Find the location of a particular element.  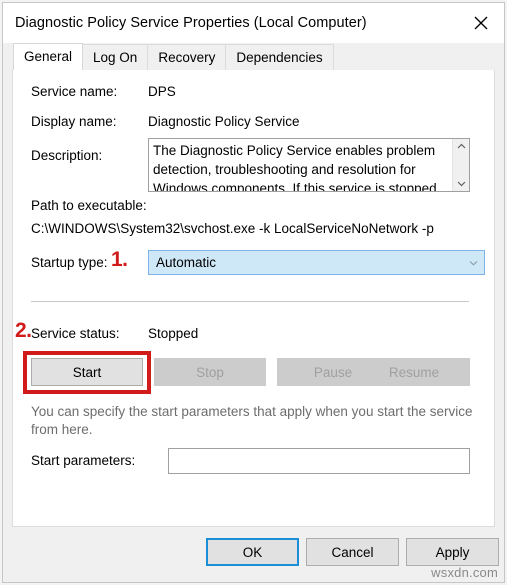

dialog-footer: OK Cancel Apply wsxdn.com is located at coordinates (253, 554).